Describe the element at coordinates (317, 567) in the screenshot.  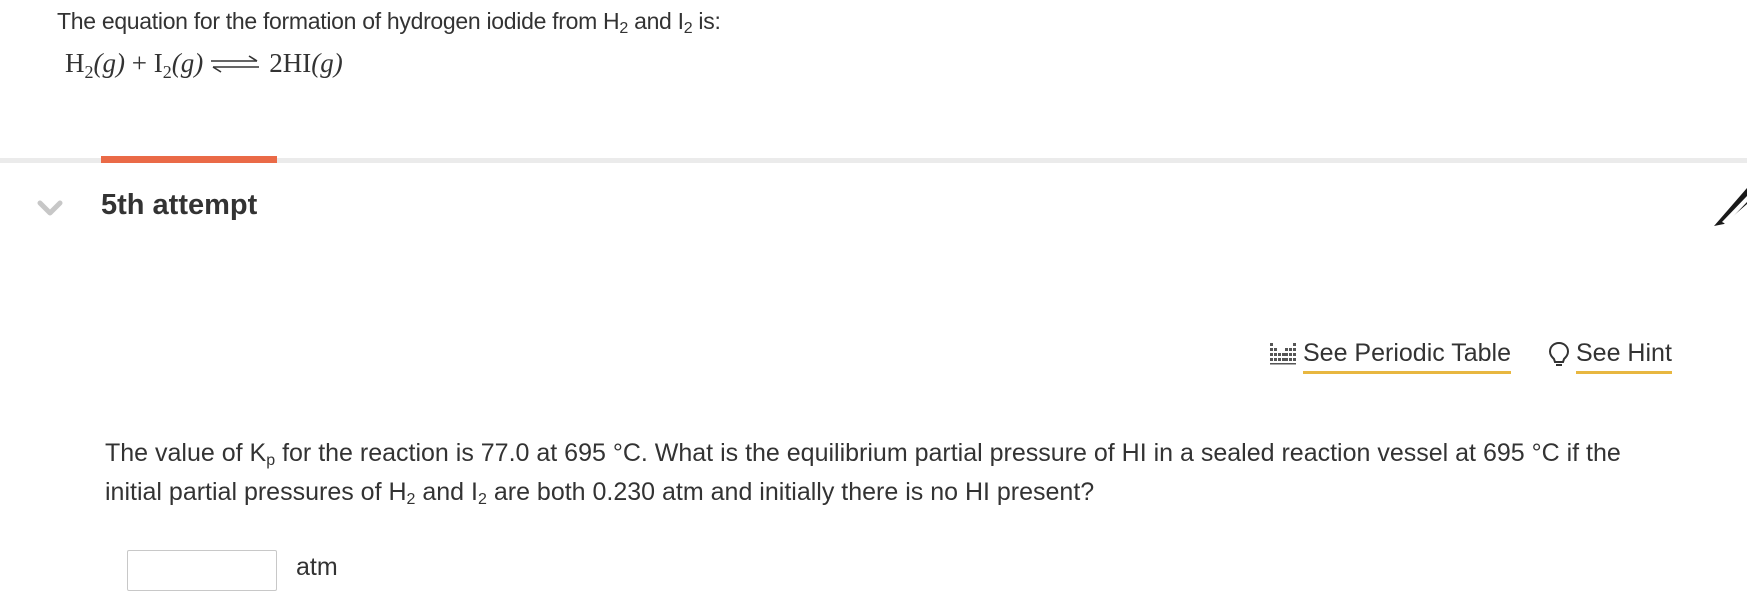
I see `answer-unit-label: atm` at that location.